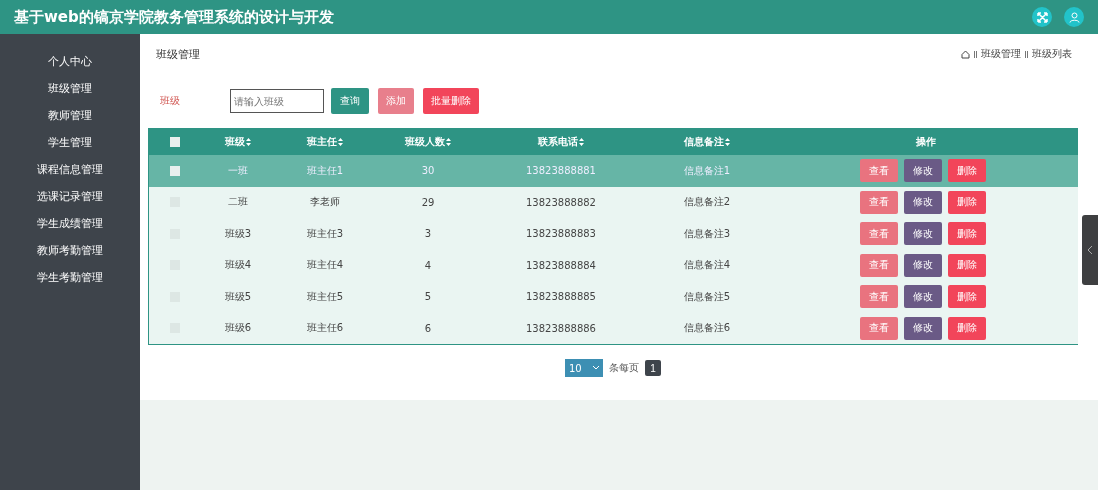 Image resolution: width=1098 pixels, height=490 pixels. Describe the element at coordinates (624, 368) in the screenshot. I see `page-size-label: 条每页` at that location.